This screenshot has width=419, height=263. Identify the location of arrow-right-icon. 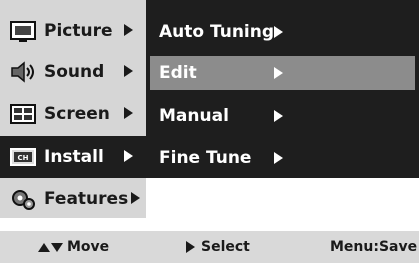
(190, 247).